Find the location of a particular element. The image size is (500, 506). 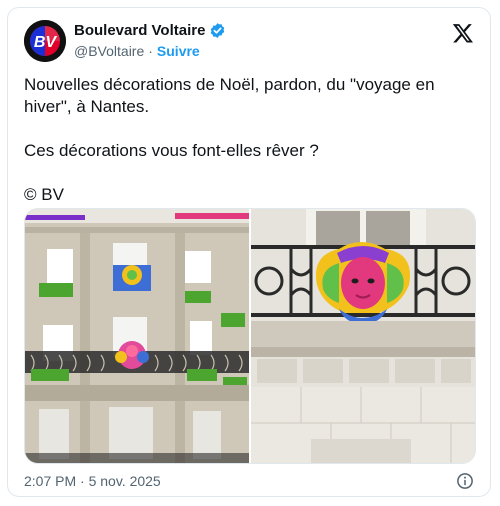

verified-badge-icon is located at coordinates (218, 30).